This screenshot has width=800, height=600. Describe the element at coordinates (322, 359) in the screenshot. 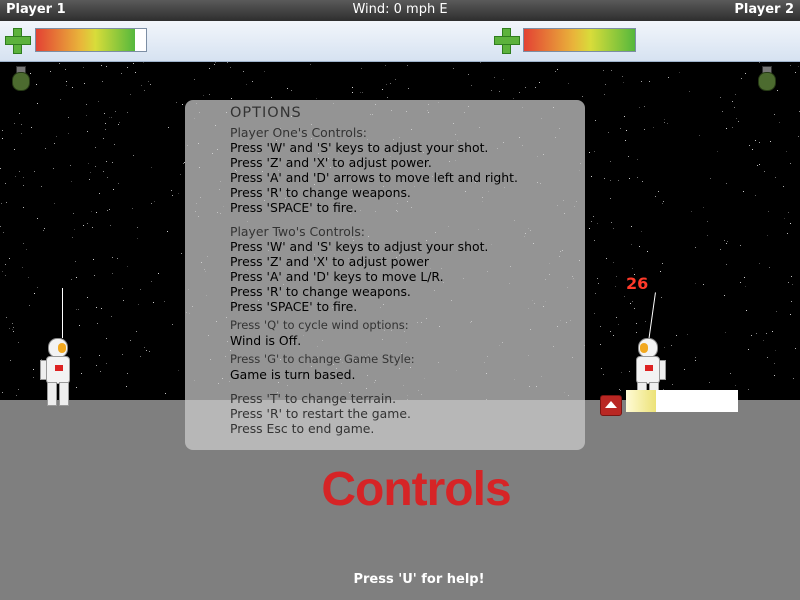

I see `game-style-hint: Press 'G' to change Game Style:` at that location.